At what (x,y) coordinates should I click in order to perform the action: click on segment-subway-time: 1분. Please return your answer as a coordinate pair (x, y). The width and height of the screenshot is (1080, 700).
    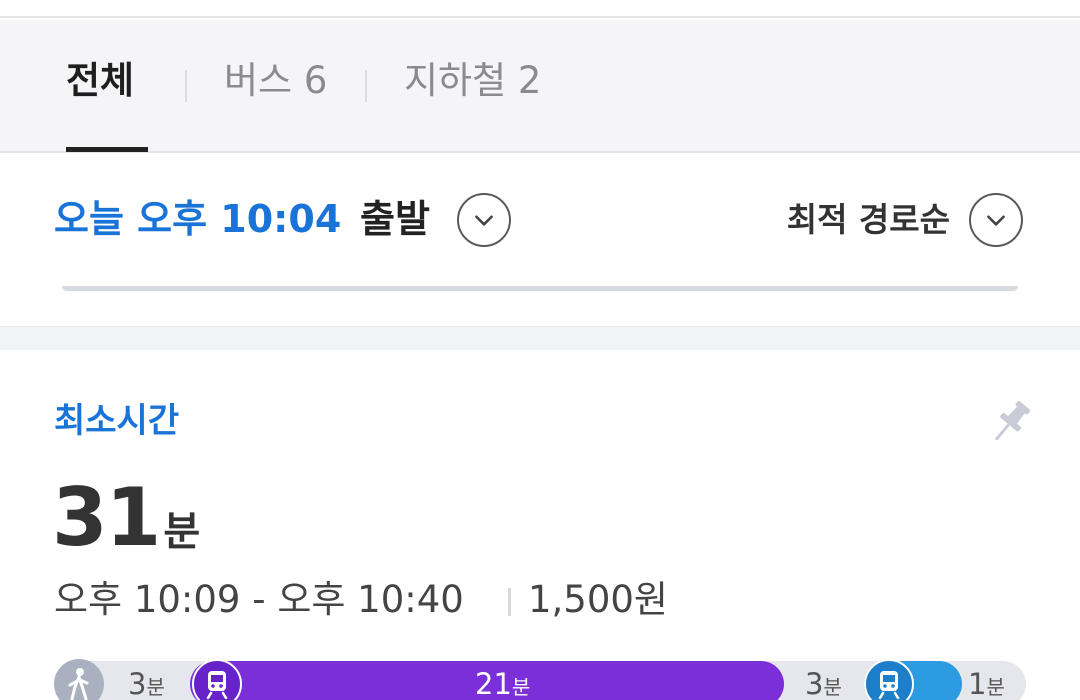
    Looking at the image, I should click on (986, 683).